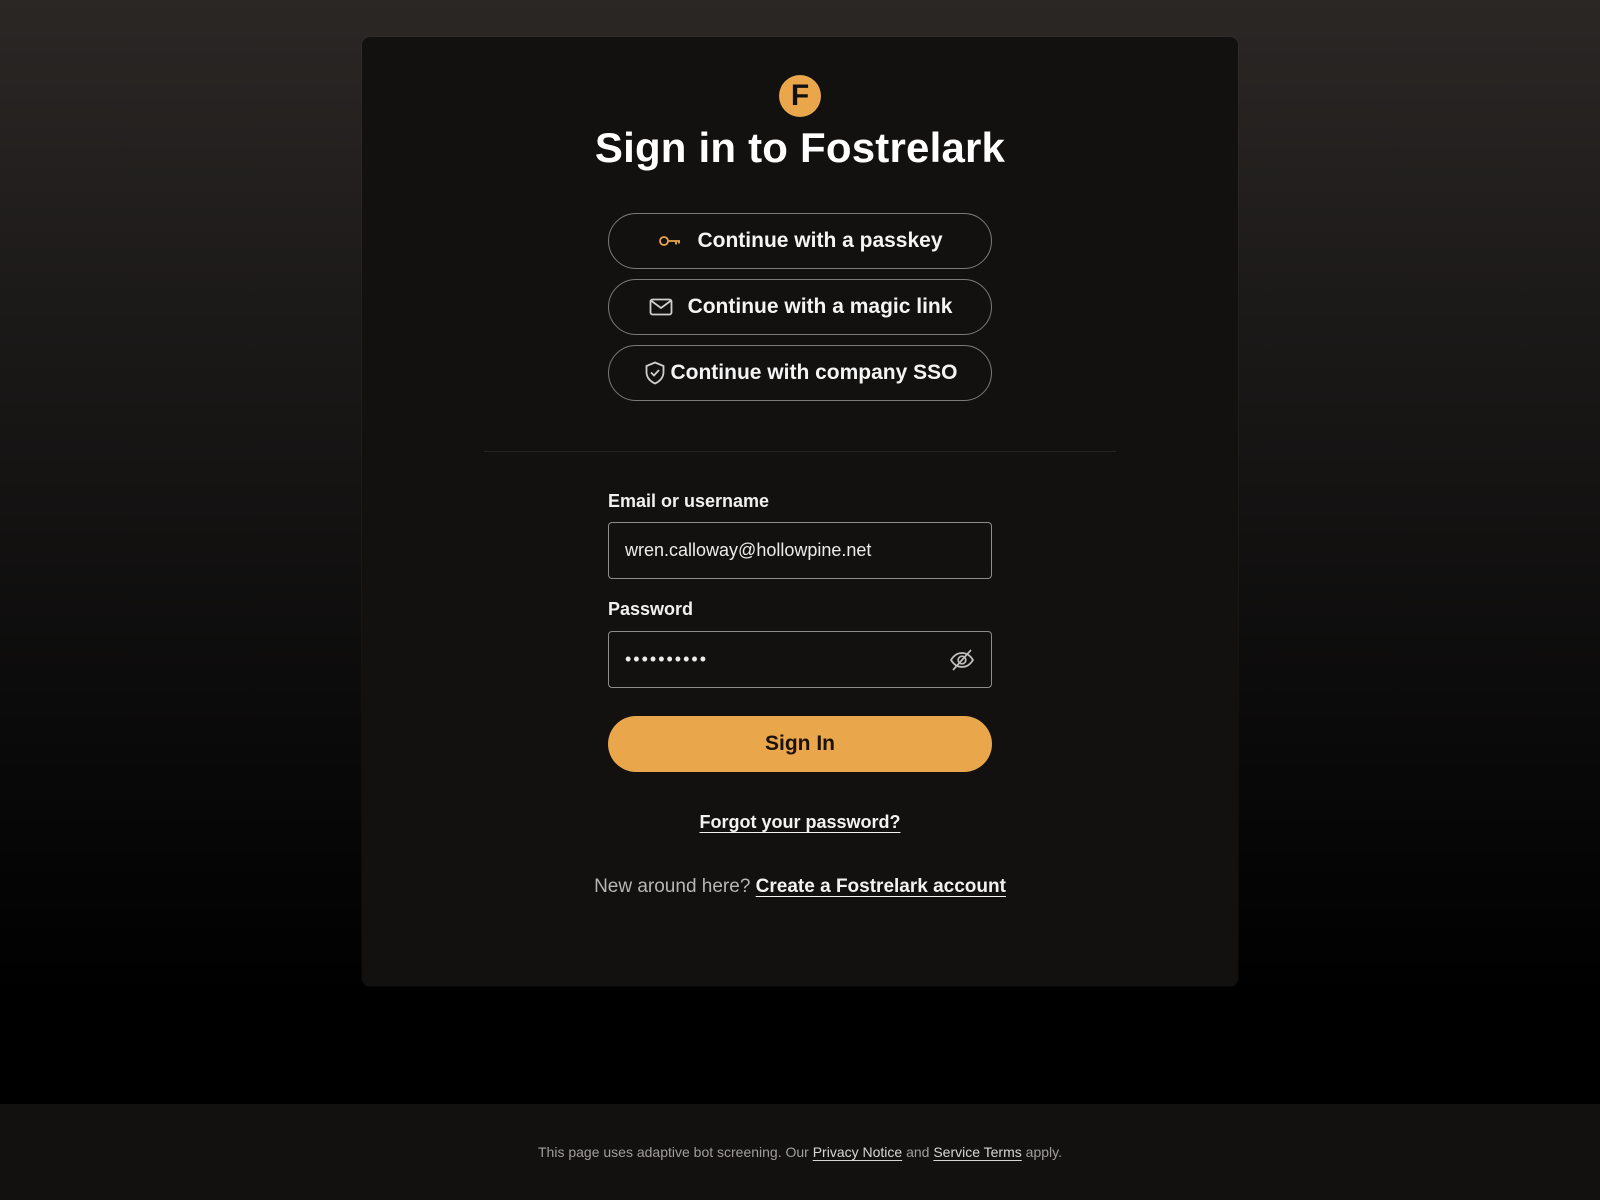 The width and height of the screenshot is (1600, 1200). I want to click on email-field: wren.calloway@hollowpine.net, so click(800, 550).